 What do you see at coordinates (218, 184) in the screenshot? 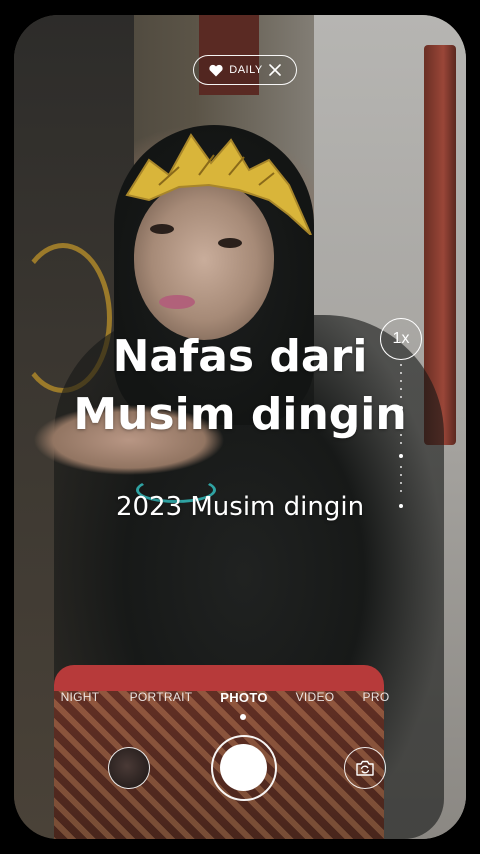
I see `gold-crown` at bounding box center [218, 184].